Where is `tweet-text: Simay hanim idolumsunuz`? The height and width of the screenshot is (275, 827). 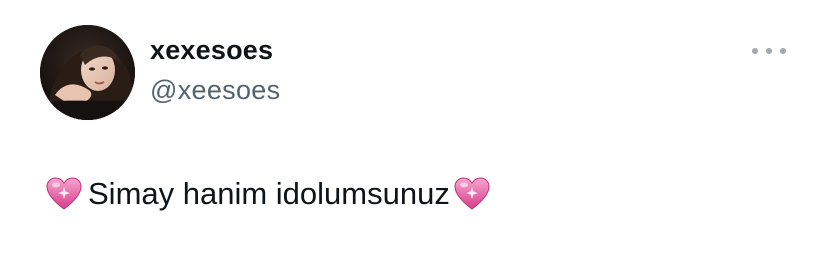
tweet-text: Simay hanim idolumsunuz is located at coordinates (268, 194).